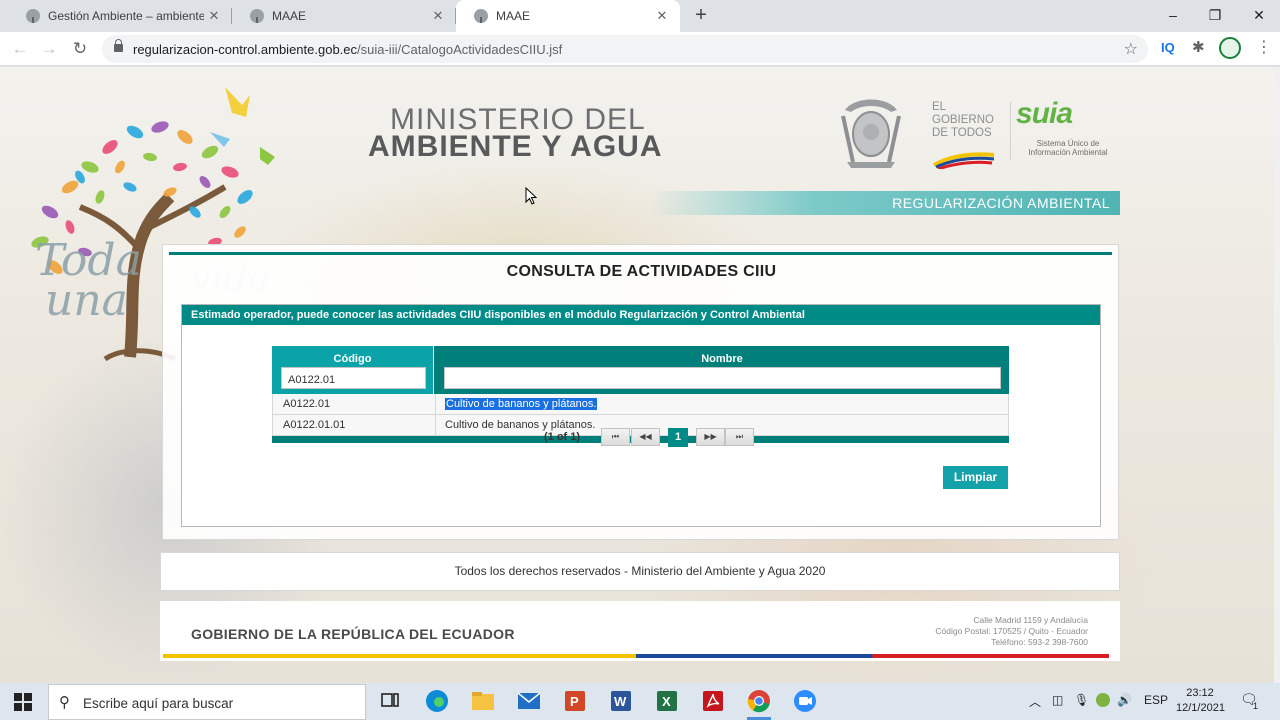  What do you see at coordinates (885, 203) in the screenshot?
I see `section-banner: REGULARIZACIÓN AMBIENTAL` at bounding box center [885, 203].